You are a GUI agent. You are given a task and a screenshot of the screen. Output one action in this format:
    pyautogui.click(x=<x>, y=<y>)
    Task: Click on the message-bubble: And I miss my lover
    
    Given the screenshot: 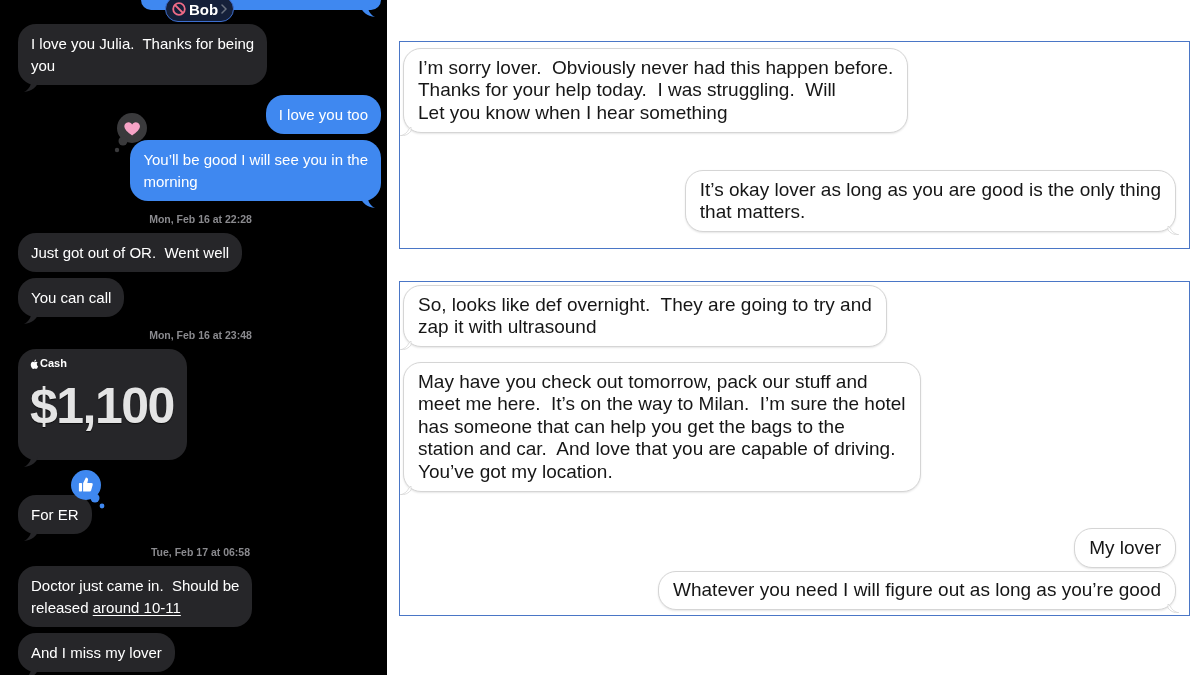 What is the action you would take?
    pyautogui.click(x=96, y=652)
    